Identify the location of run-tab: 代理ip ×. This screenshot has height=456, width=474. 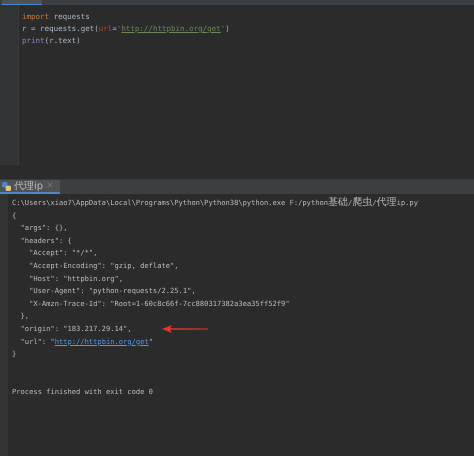
(30, 187).